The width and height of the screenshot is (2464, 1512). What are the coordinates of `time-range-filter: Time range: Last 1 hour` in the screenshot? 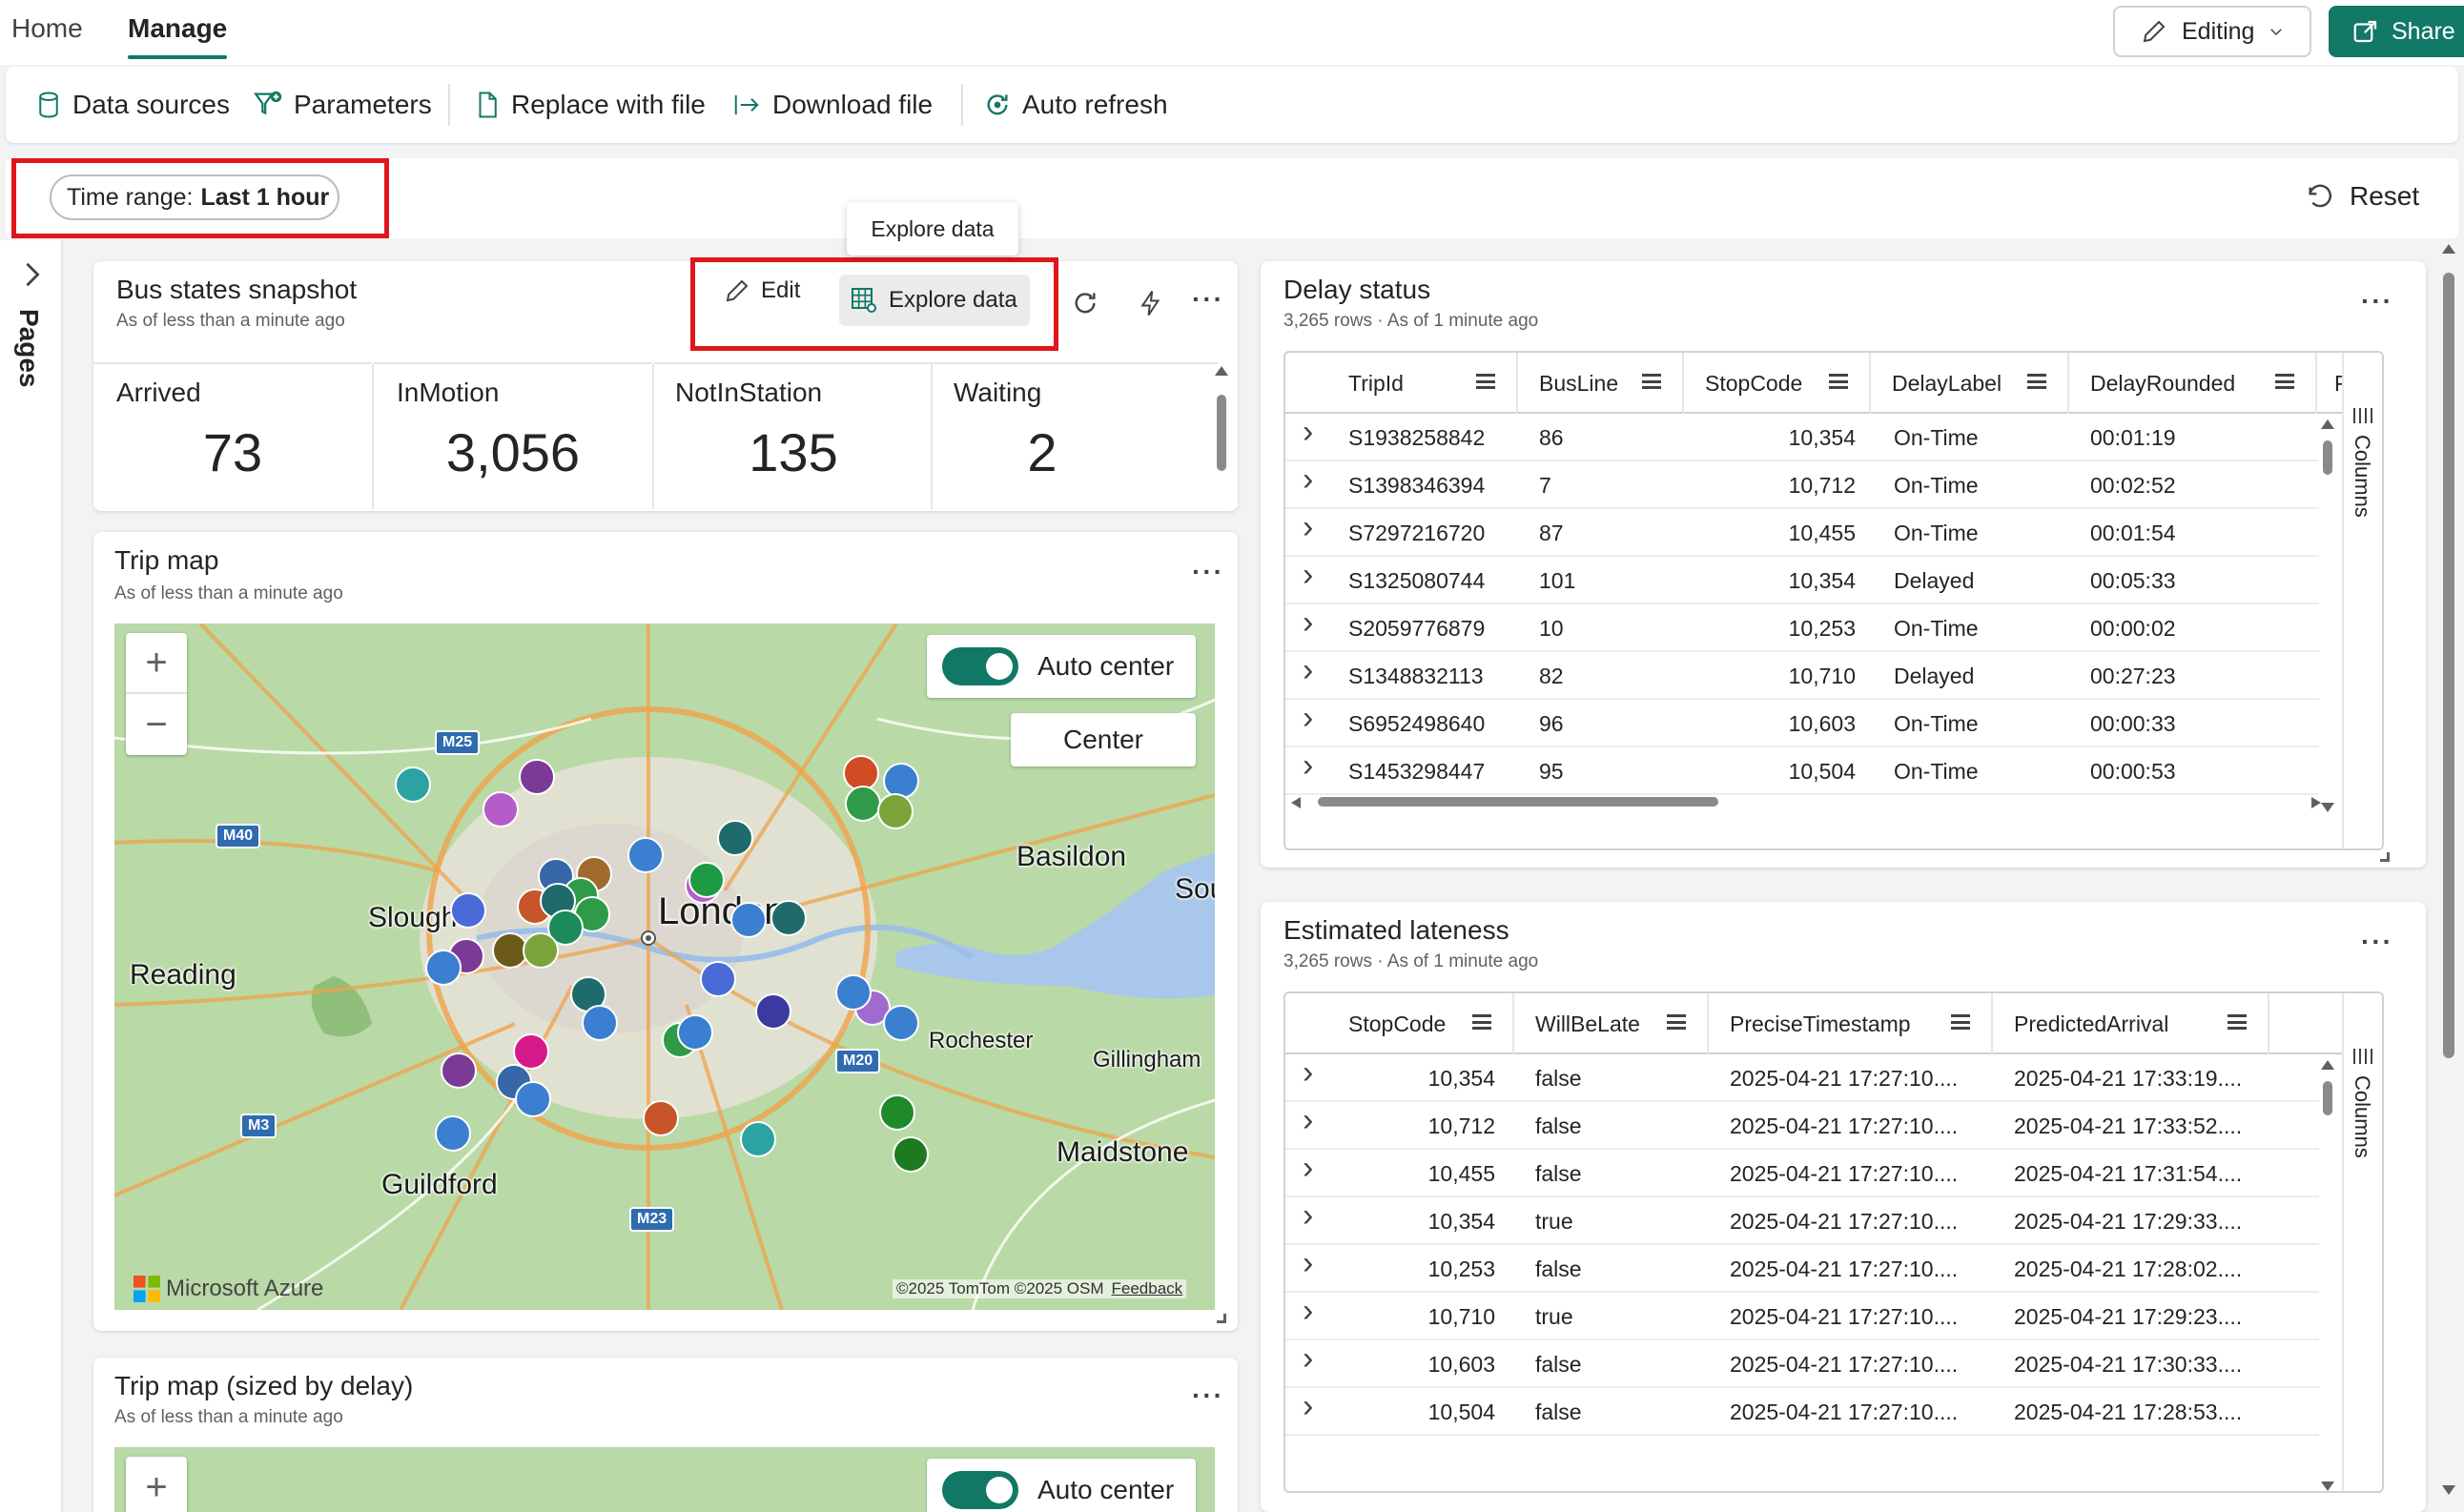 It's located at (194, 197).